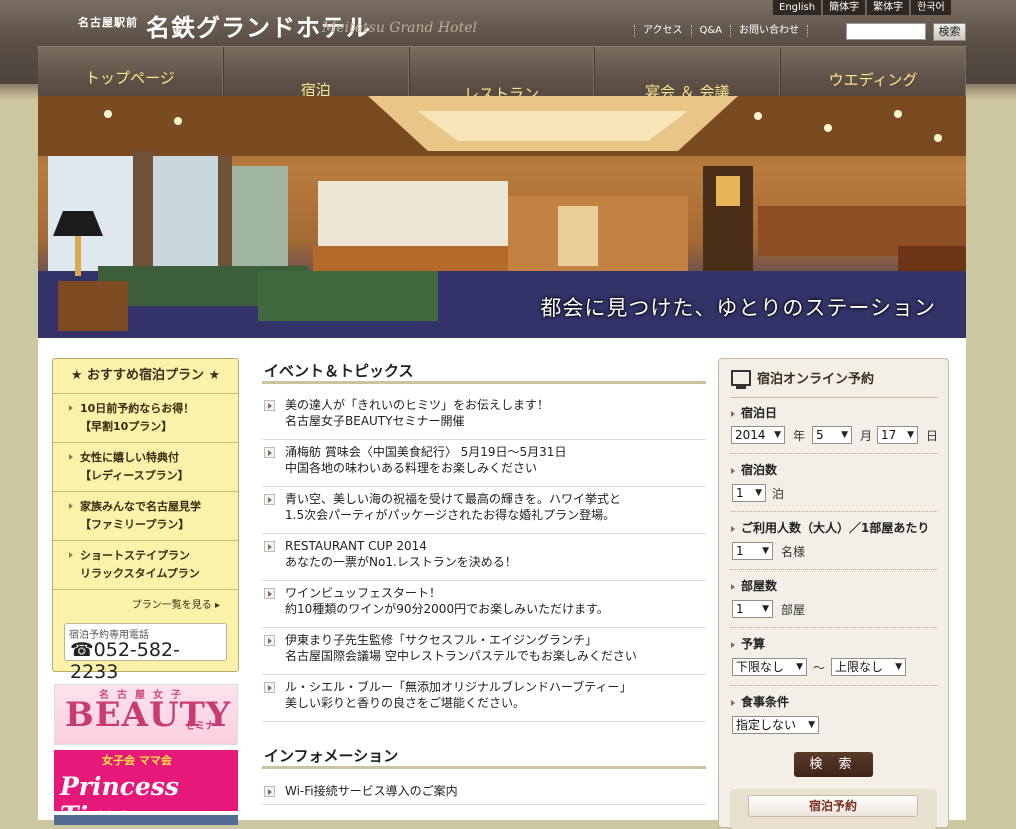 This screenshot has height=829, width=1016. What do you see at coordinates (125, 661) in the screenshot?
I see `phone-number: ☎052-582-2233` at bounding box center [125, 661].